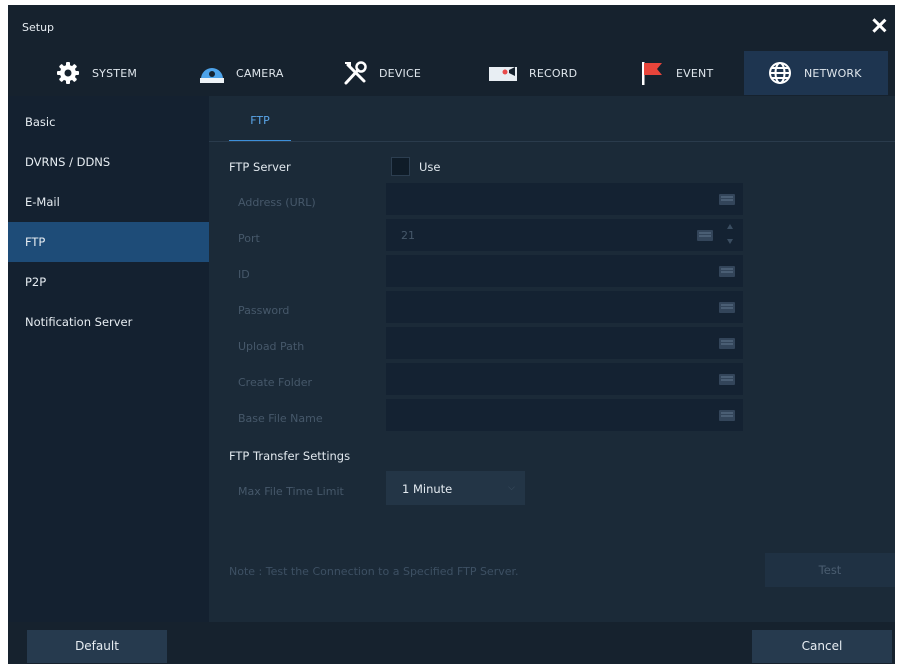  I want to click on record-icon, so click(503, 73).